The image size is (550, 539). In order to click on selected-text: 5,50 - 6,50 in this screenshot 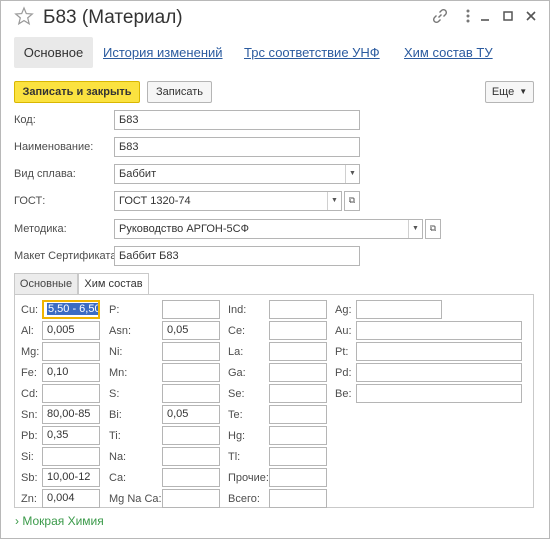, I will do `click(73, 309)`.